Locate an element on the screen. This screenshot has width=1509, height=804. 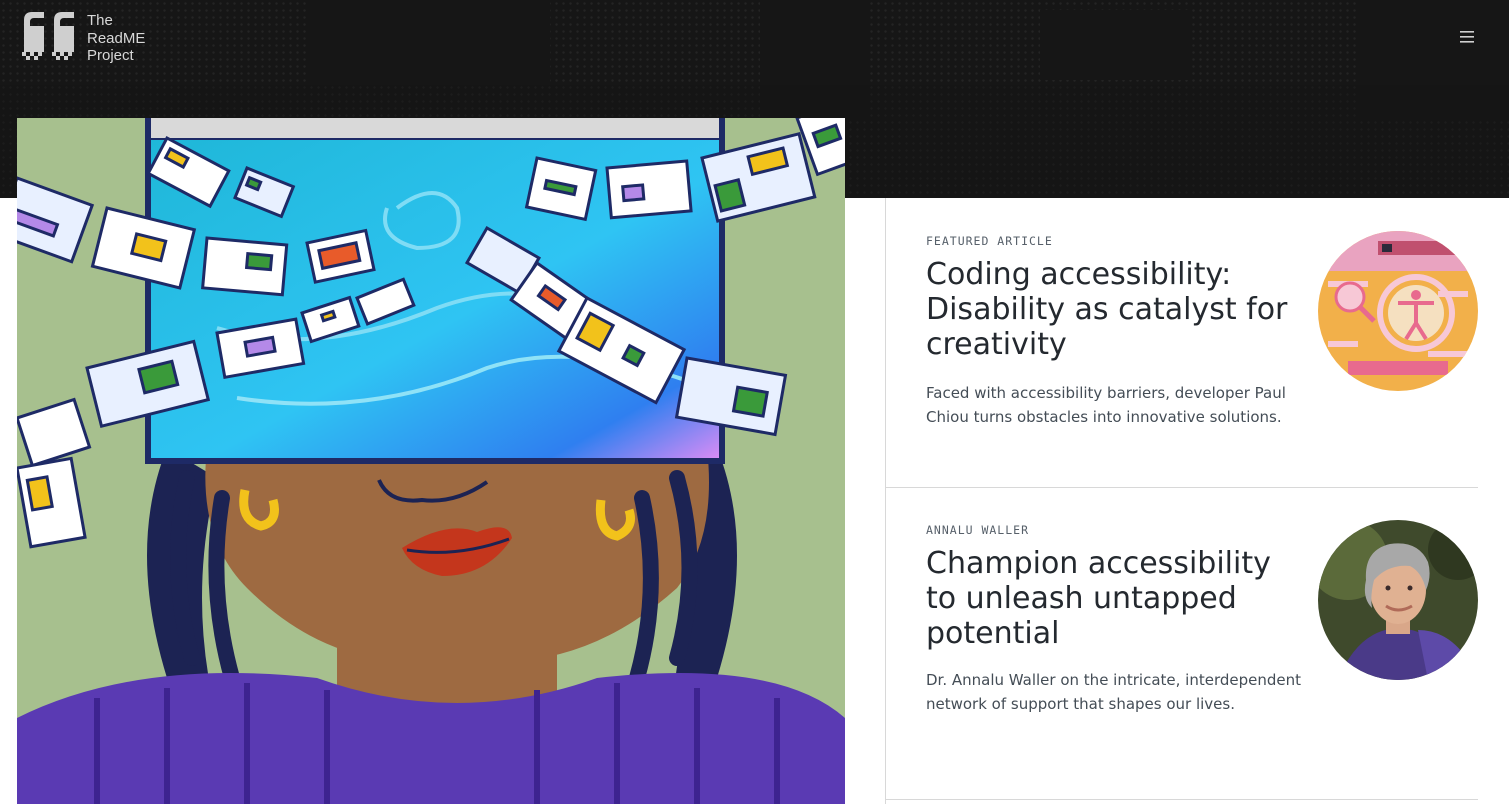
article-eyebrow: FEATURED ARTICLE is located at coordinates (989, 241).